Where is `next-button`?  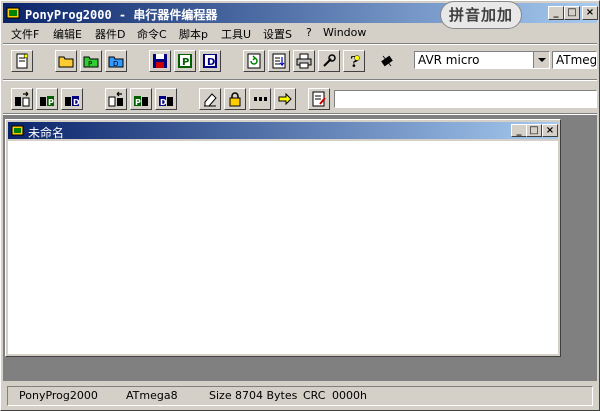 next-button is located at coordinates (285, 99).